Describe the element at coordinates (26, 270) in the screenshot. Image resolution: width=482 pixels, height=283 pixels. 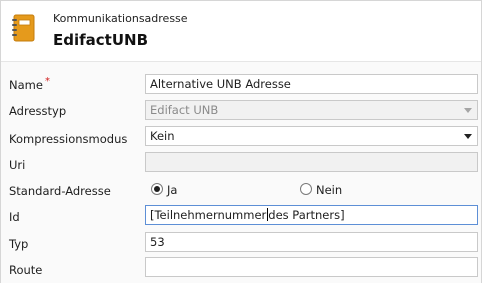
I see `route-label: Route` at that location.